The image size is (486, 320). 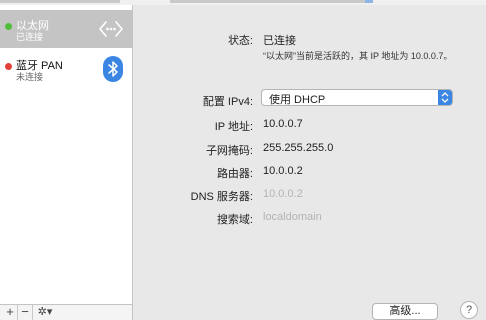 I want to click on configure-ipv4-label: 配置 IPv4:, so click(x=227, y=102).